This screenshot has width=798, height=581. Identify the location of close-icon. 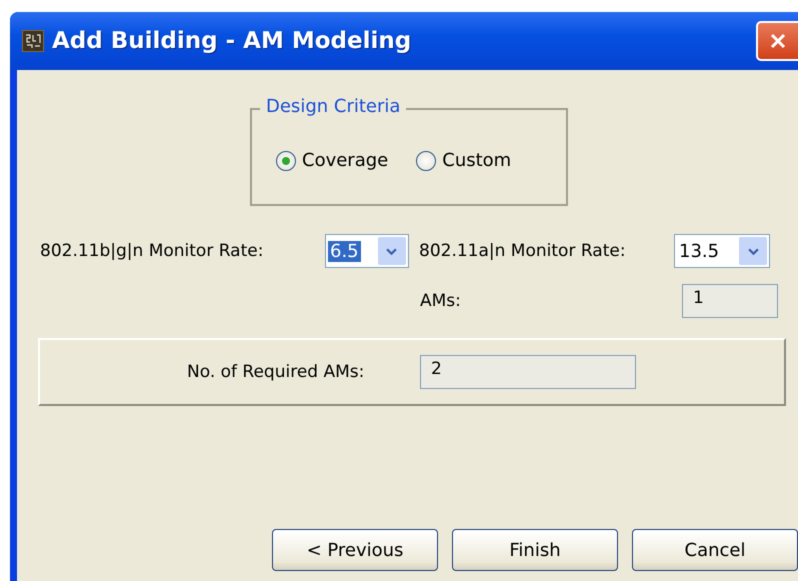
(778, 41).